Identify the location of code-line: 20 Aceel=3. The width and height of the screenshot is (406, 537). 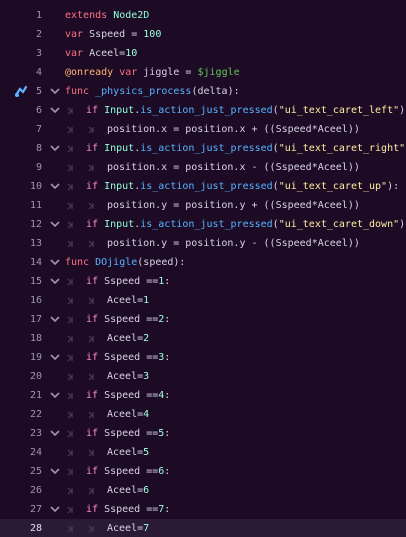
(203, 376).